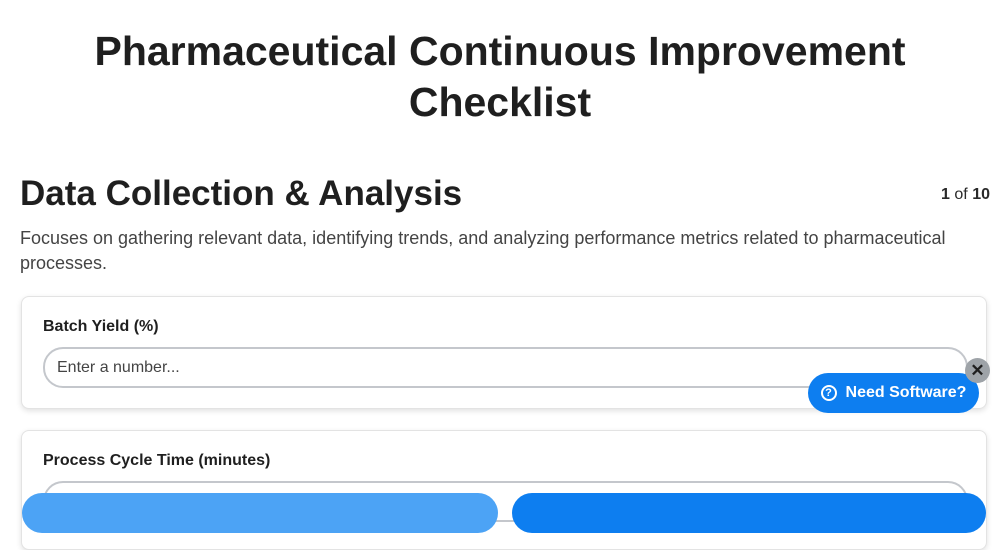 This screenshot has width=1000, height=550. Describe the element at coordinates (101, 326) in the screenshot. I see `batch-yield-label: Batch Yield (%)` at that location.